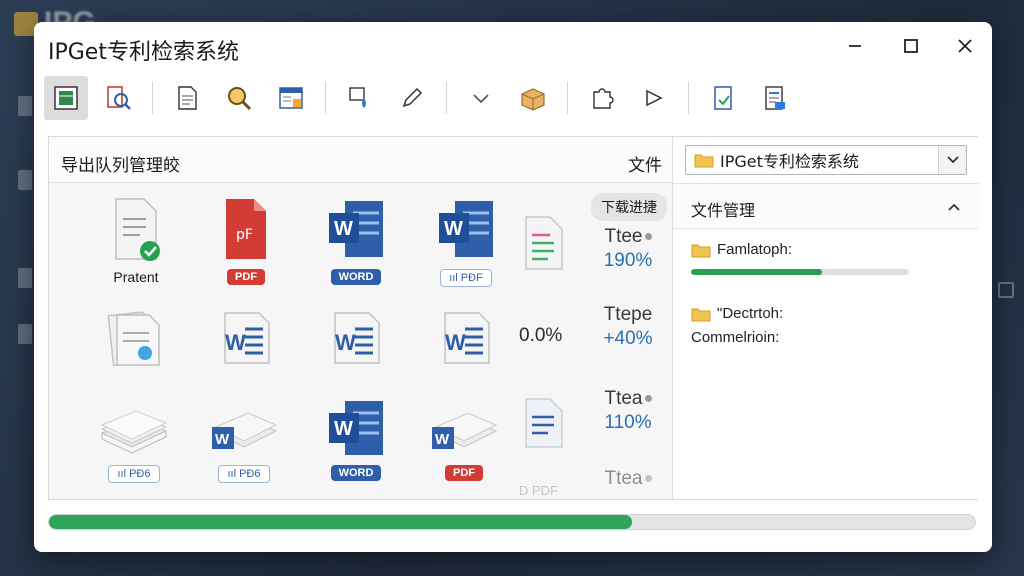 The image size is (1024, 576). Describe the element at coordinates (513, 47) in the screenshot. I see `title-bar: IPGet专利检索系统` at that location.